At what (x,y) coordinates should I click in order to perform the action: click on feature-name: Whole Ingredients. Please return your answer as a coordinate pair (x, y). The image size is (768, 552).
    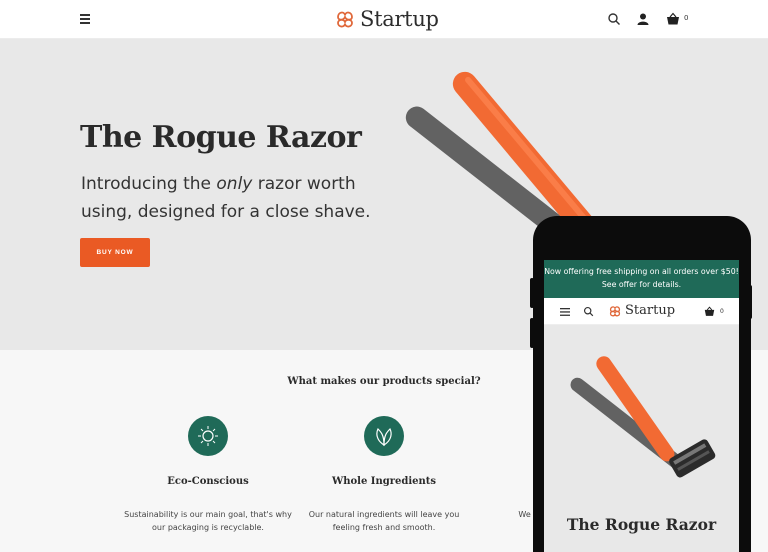
    Looking at the image, I should click on (384, 481).